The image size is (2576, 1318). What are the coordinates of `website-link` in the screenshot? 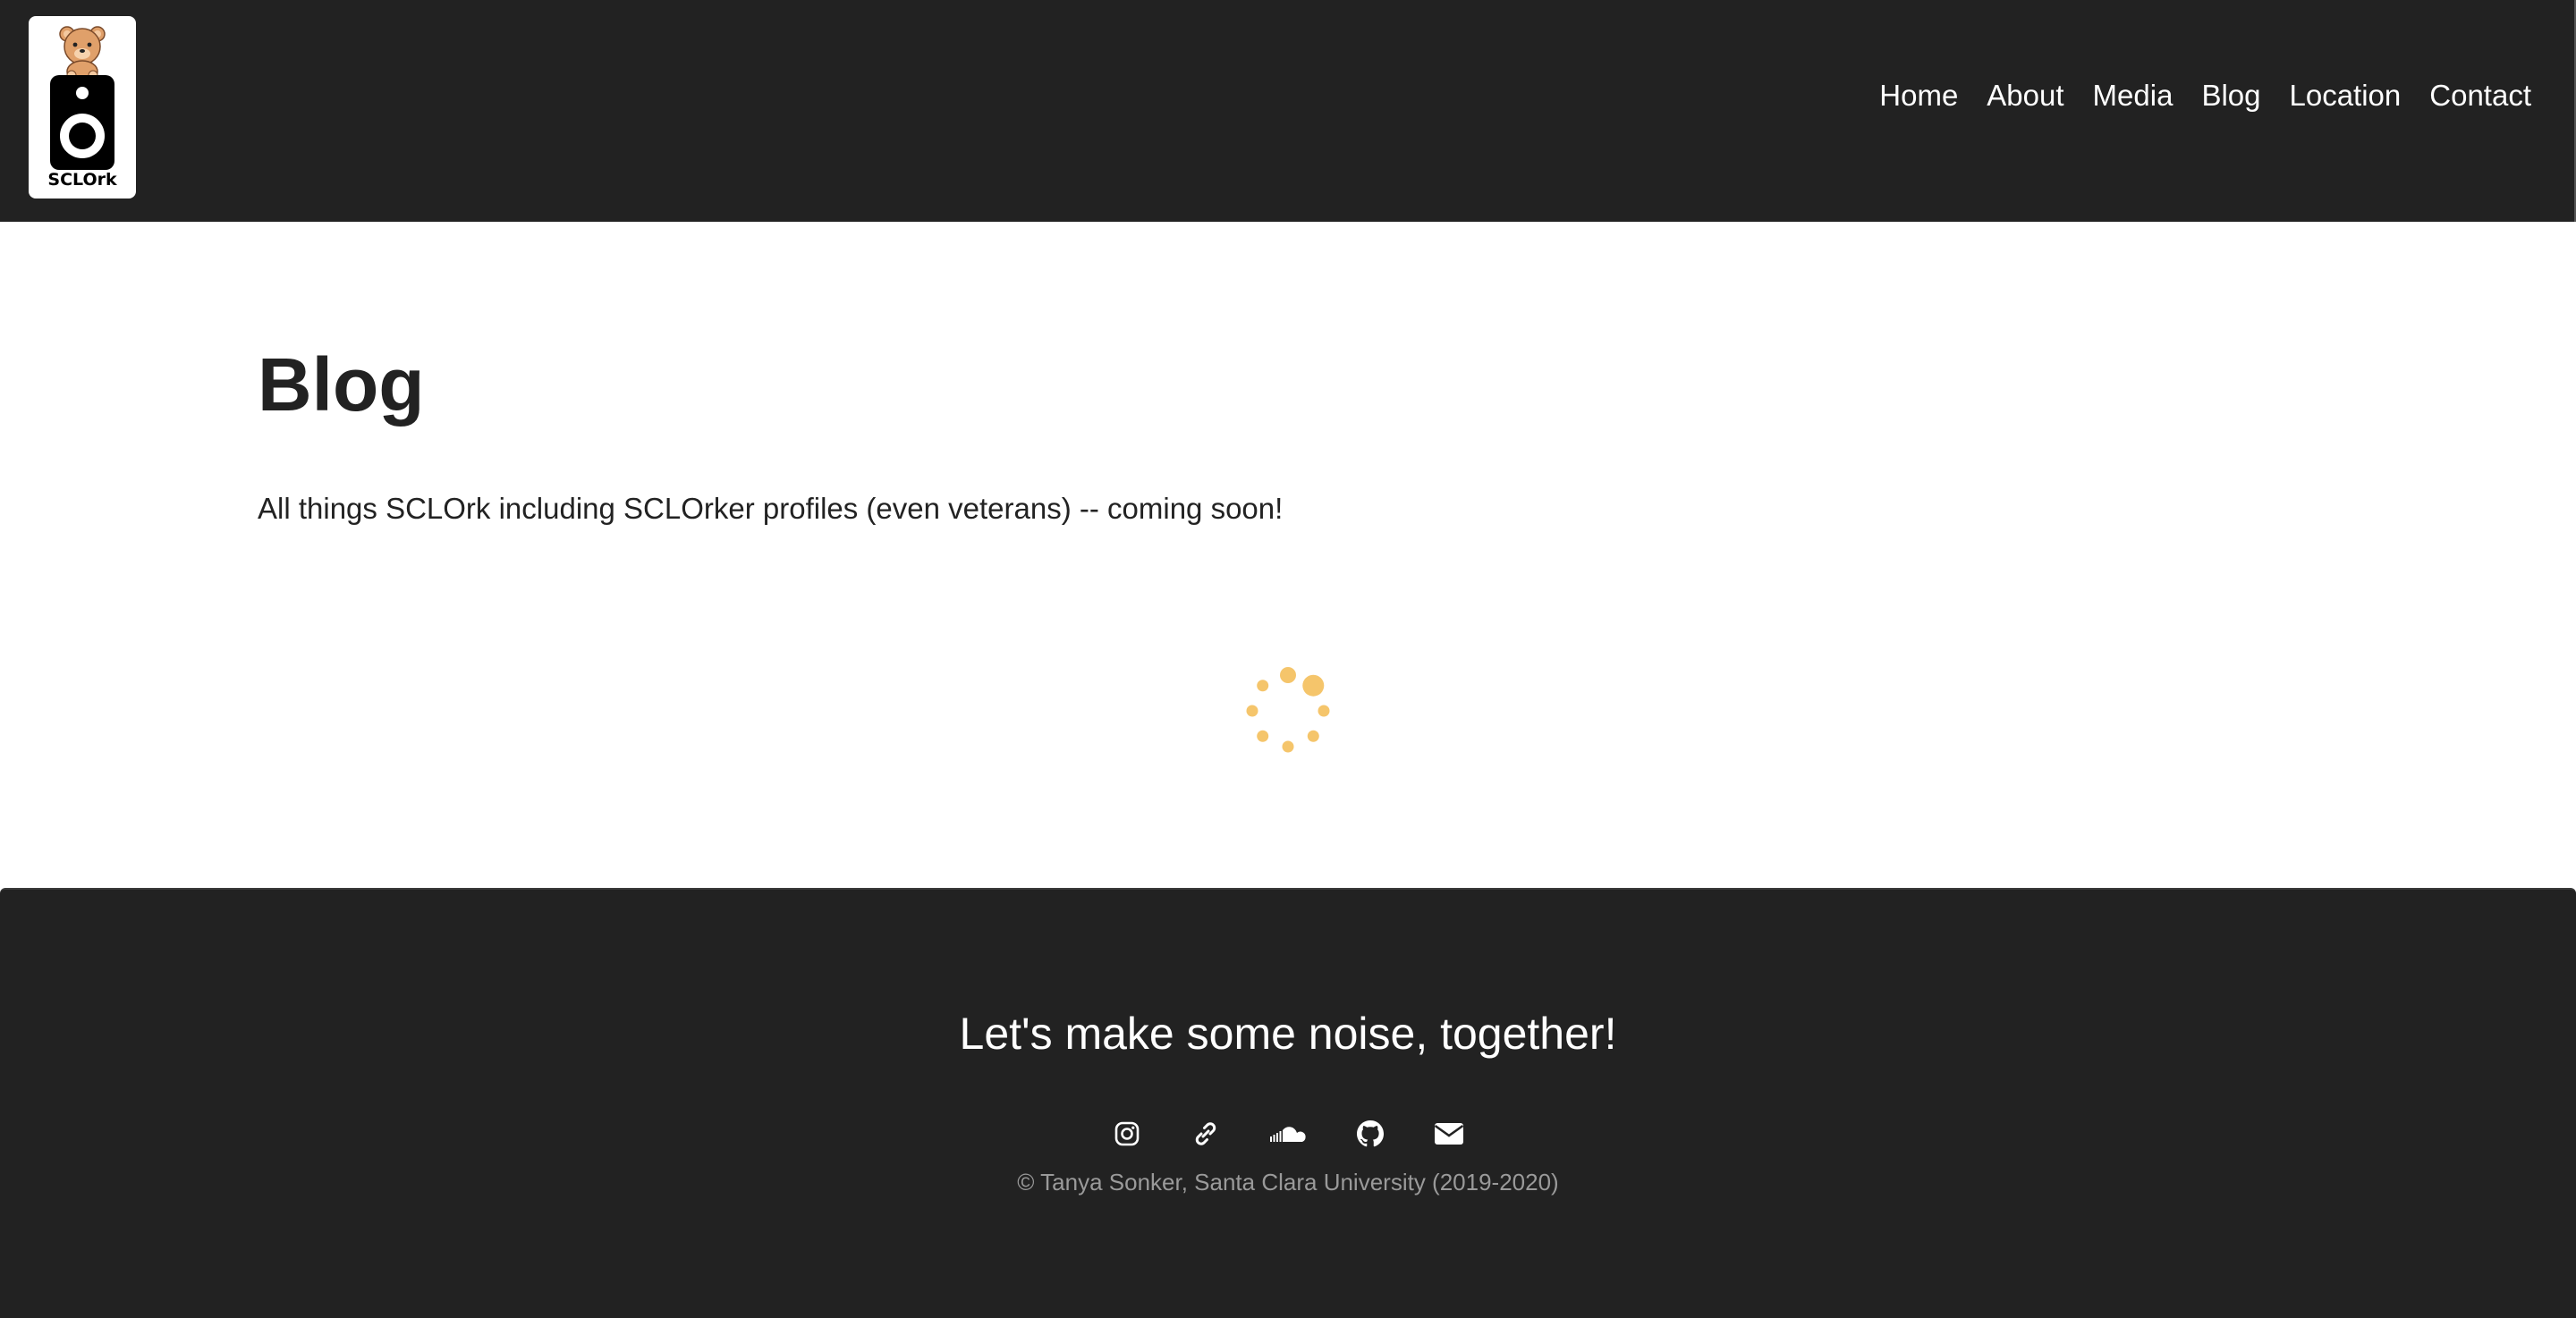 It's located at (1206, 1134).